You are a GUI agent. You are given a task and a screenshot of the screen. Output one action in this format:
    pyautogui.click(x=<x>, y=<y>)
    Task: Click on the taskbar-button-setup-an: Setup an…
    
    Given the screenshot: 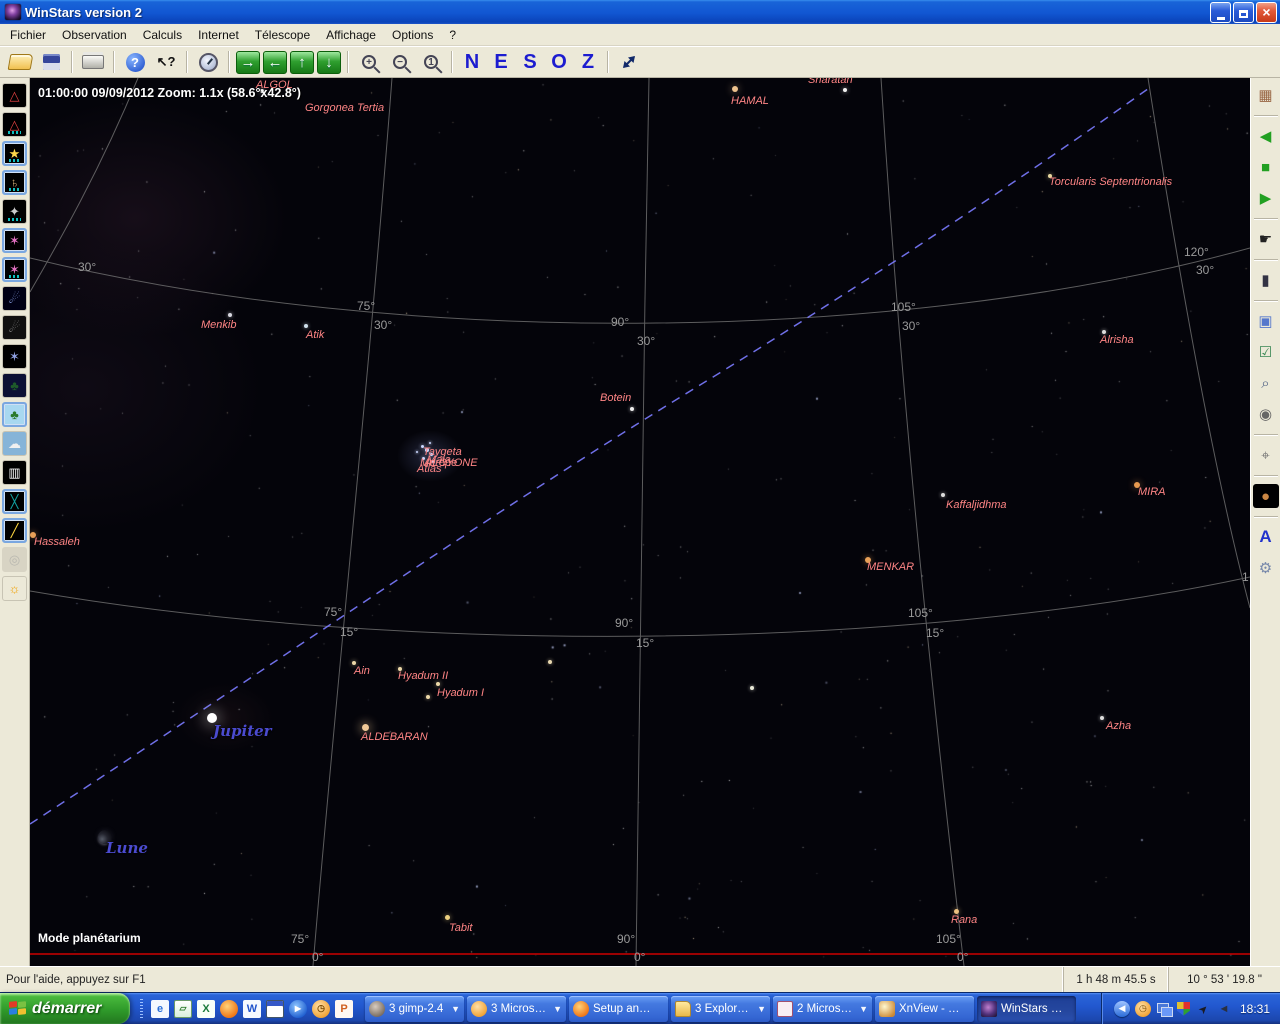 What is the action you would take?
    pyautogui.click(x=618, y=1008)
    